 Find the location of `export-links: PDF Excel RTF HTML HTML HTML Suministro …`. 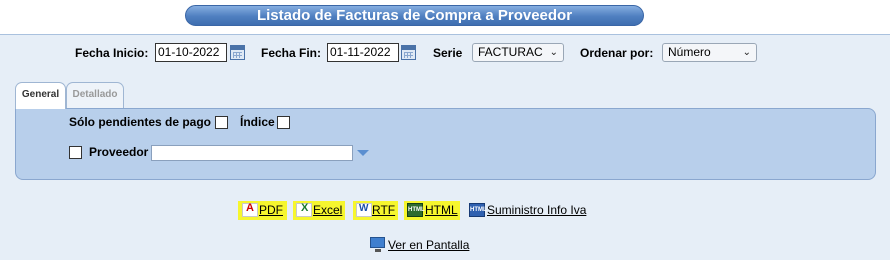

export-links: PDF Excel RTF HTML HTML HTML Suministro … is located at coordinates (445, 211).